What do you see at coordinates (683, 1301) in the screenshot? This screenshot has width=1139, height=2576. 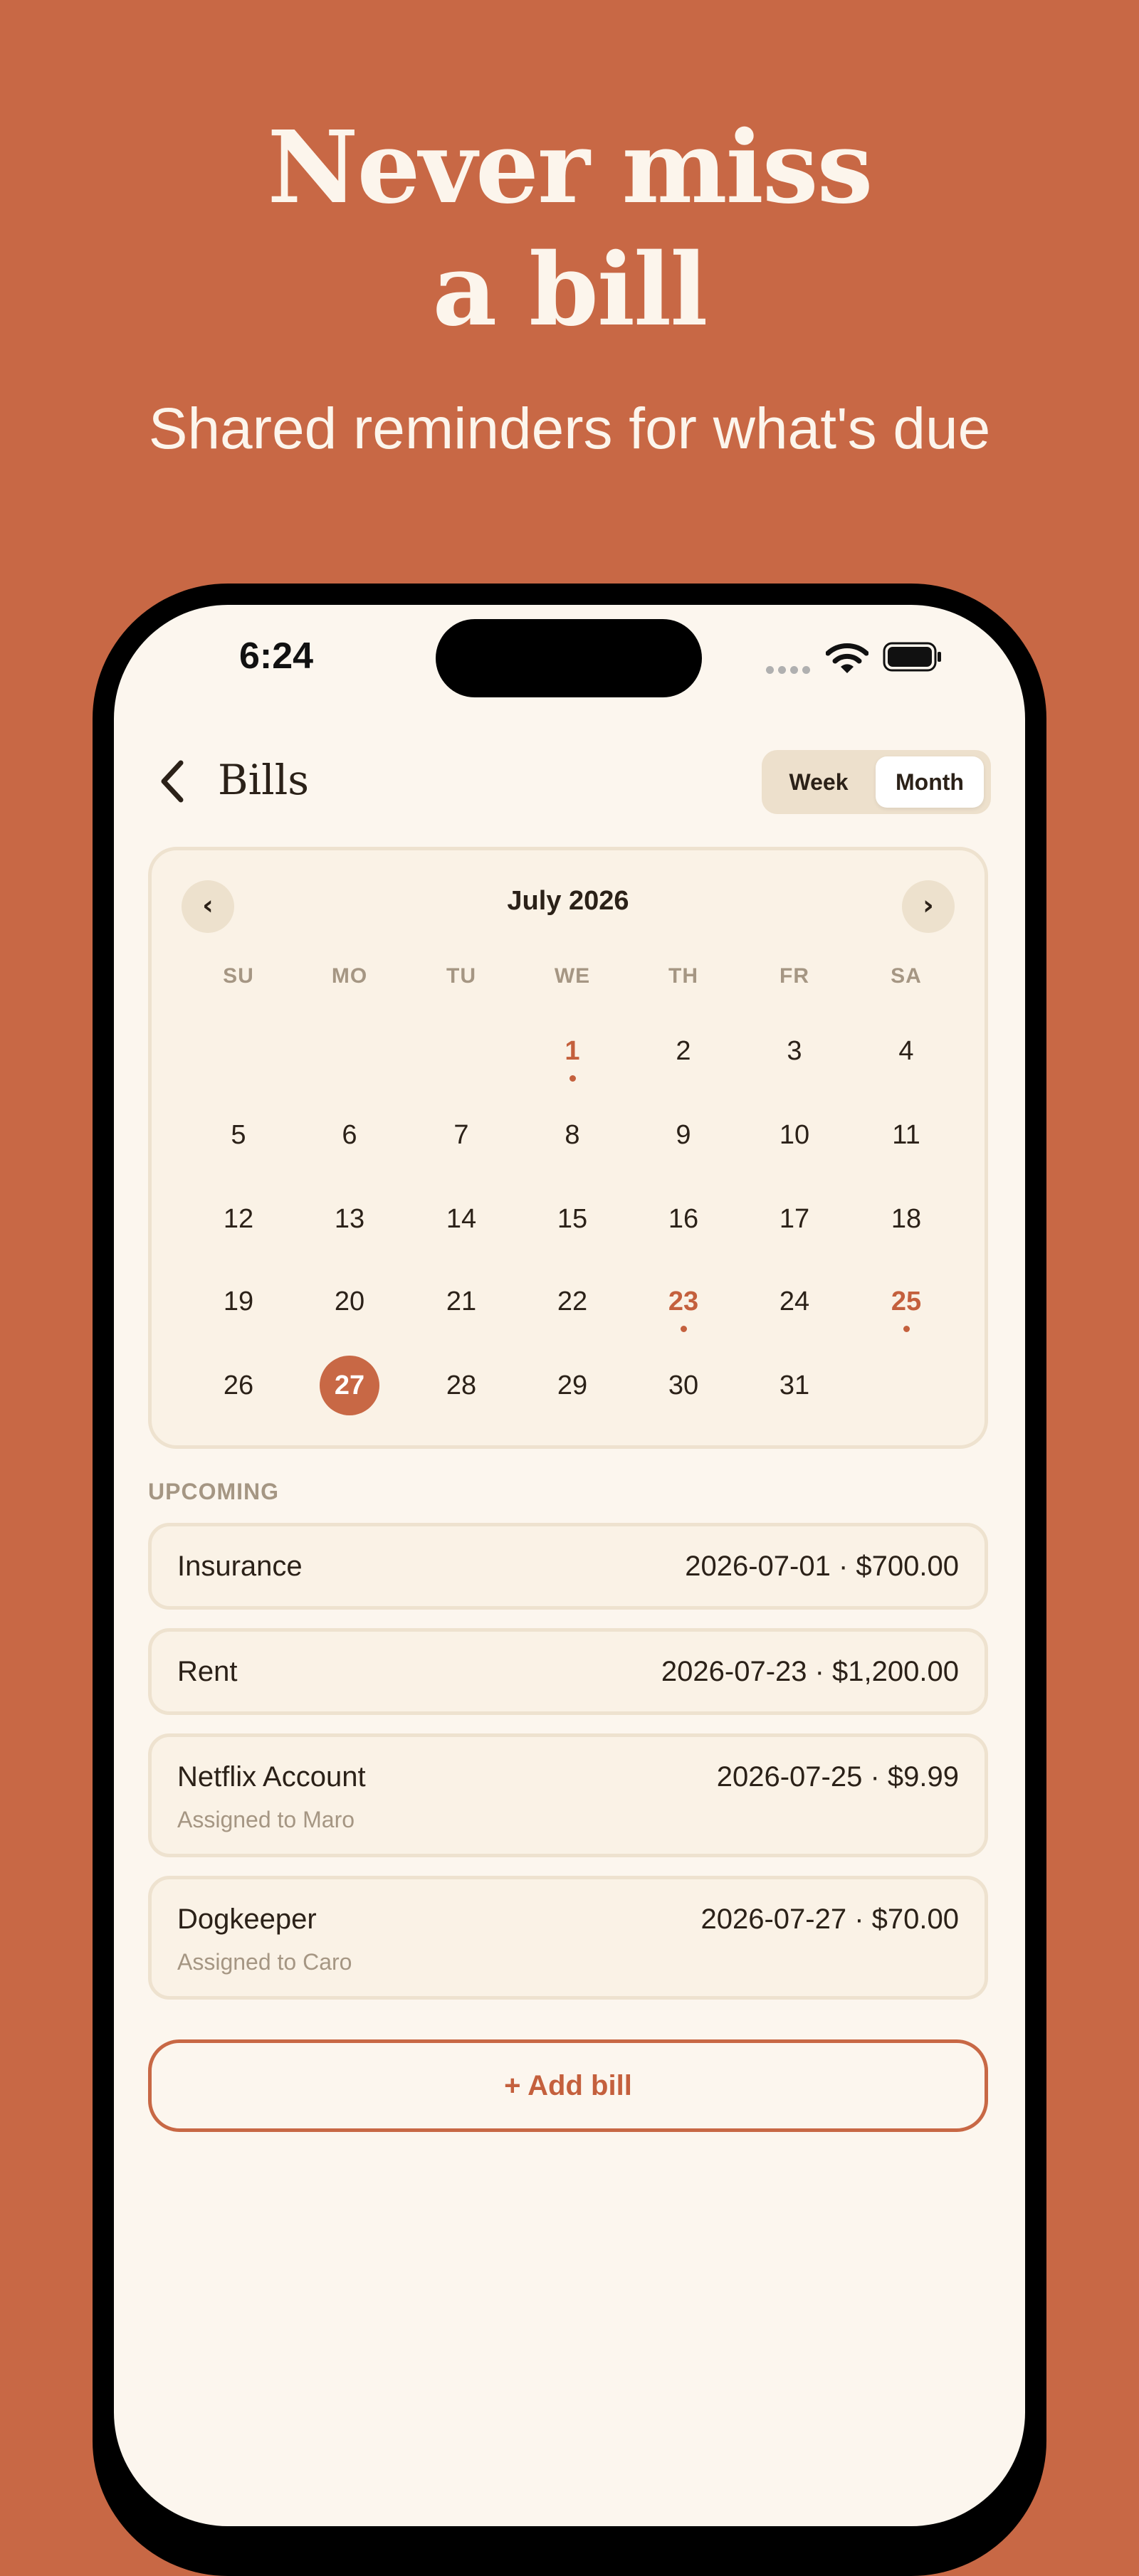 I see `calendar-day: 23` at bounding box center [683, 1301].